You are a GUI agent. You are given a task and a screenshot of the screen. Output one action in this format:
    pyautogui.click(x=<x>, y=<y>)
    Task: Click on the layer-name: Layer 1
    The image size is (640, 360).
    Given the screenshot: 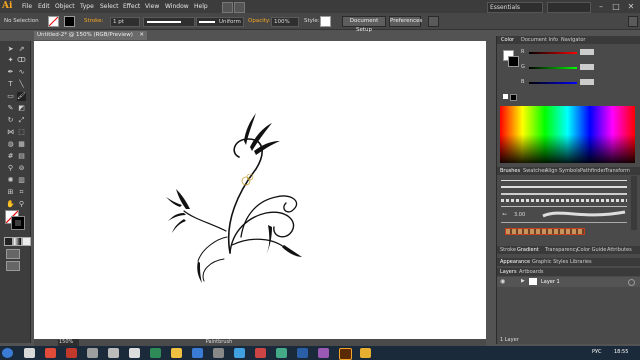 What is the action you would take?
    pyautogui.click(x=550, y=282)
    